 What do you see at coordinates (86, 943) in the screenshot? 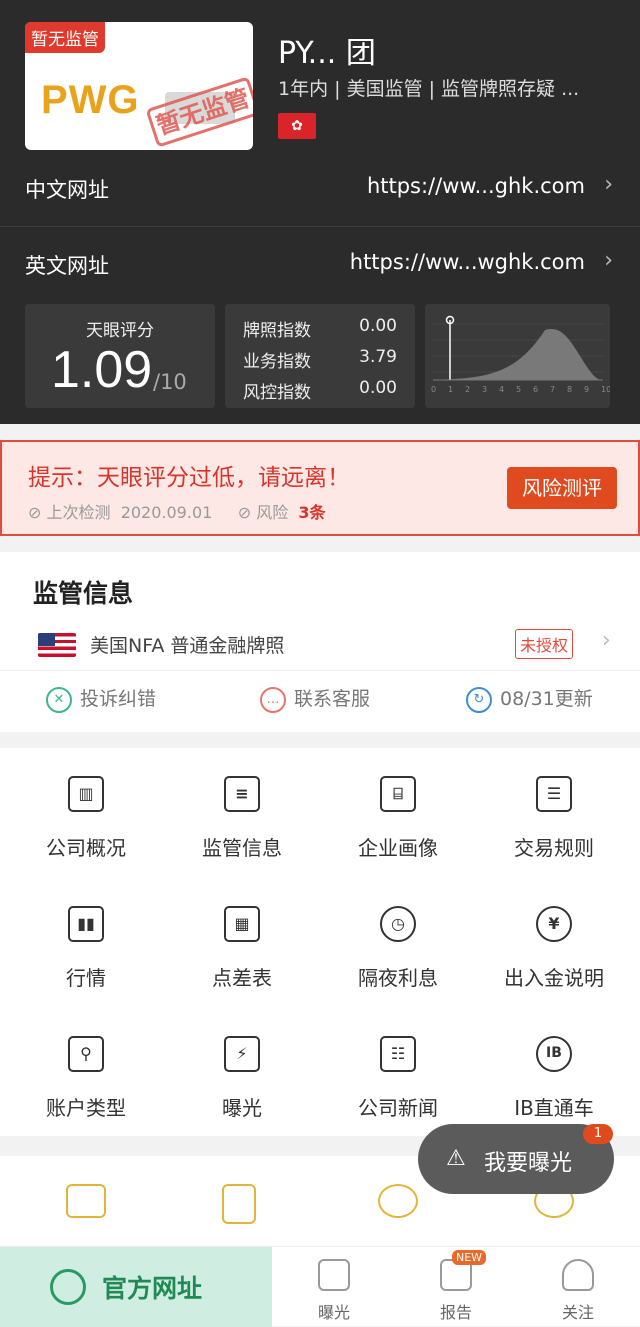
I see `grid-item-market: ▮▮ 行情` at bounding box center [86, 943].